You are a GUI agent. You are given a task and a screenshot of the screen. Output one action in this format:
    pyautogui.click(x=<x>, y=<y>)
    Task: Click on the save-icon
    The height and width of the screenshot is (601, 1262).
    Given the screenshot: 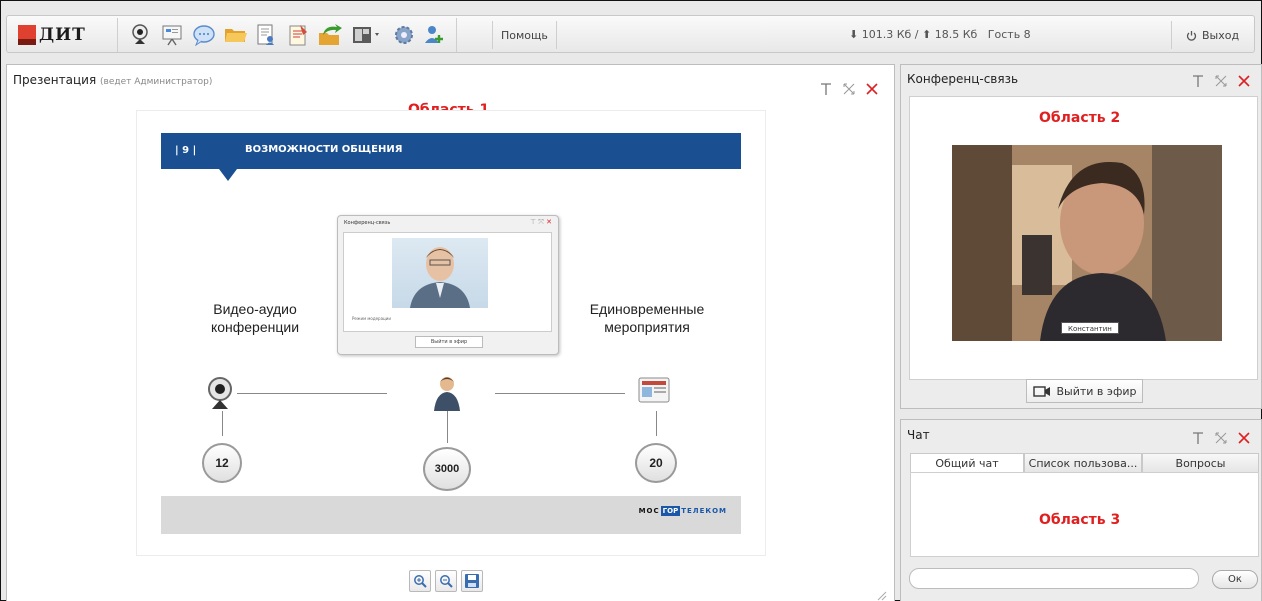 What is the action you would take?
    pyautogui.click(x=472, y=581)
    